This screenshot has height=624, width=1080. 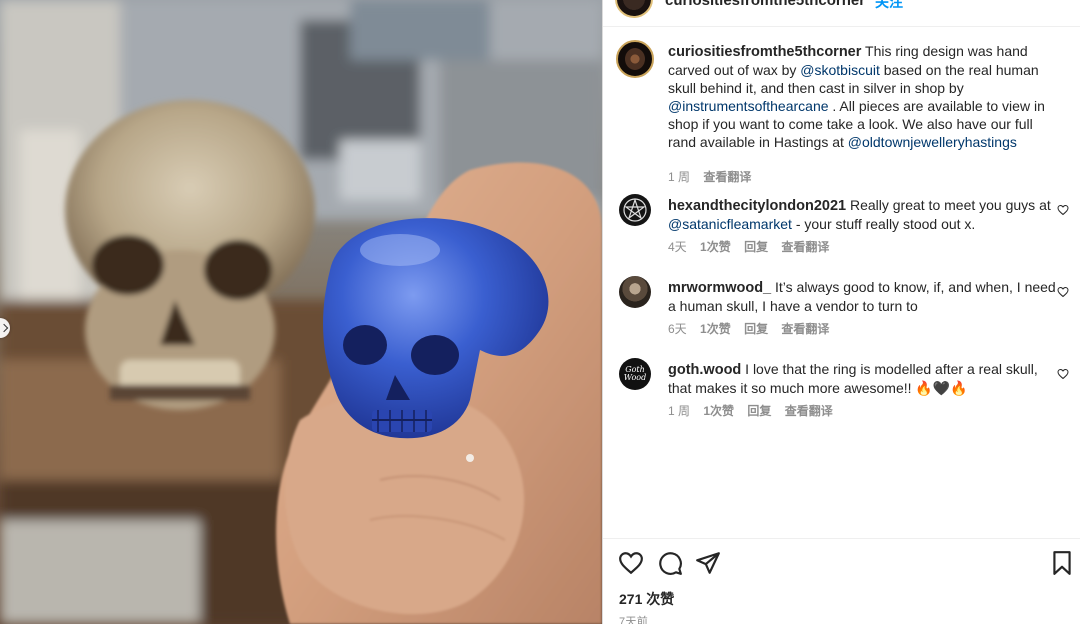 What do you see at coordinates (765, 4) in the screenshot?
I see `author-username: curiositiesfromthe5thcorner` at bounding box center [765, 4].